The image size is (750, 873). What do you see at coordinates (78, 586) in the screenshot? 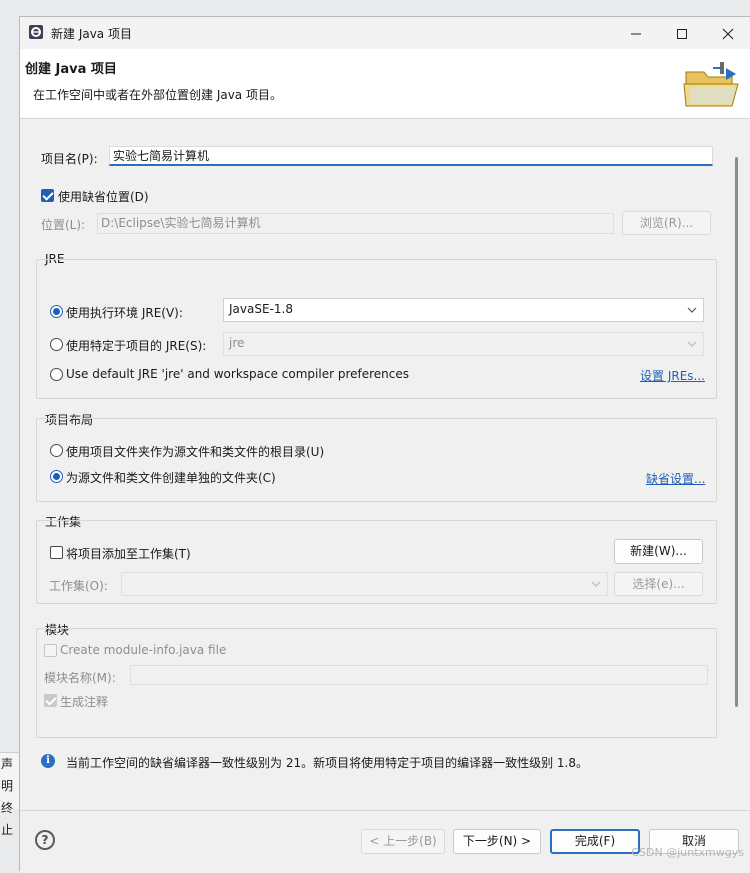
I see `working-sets-label: 工作集(O):` at bounding box center [78, 586].